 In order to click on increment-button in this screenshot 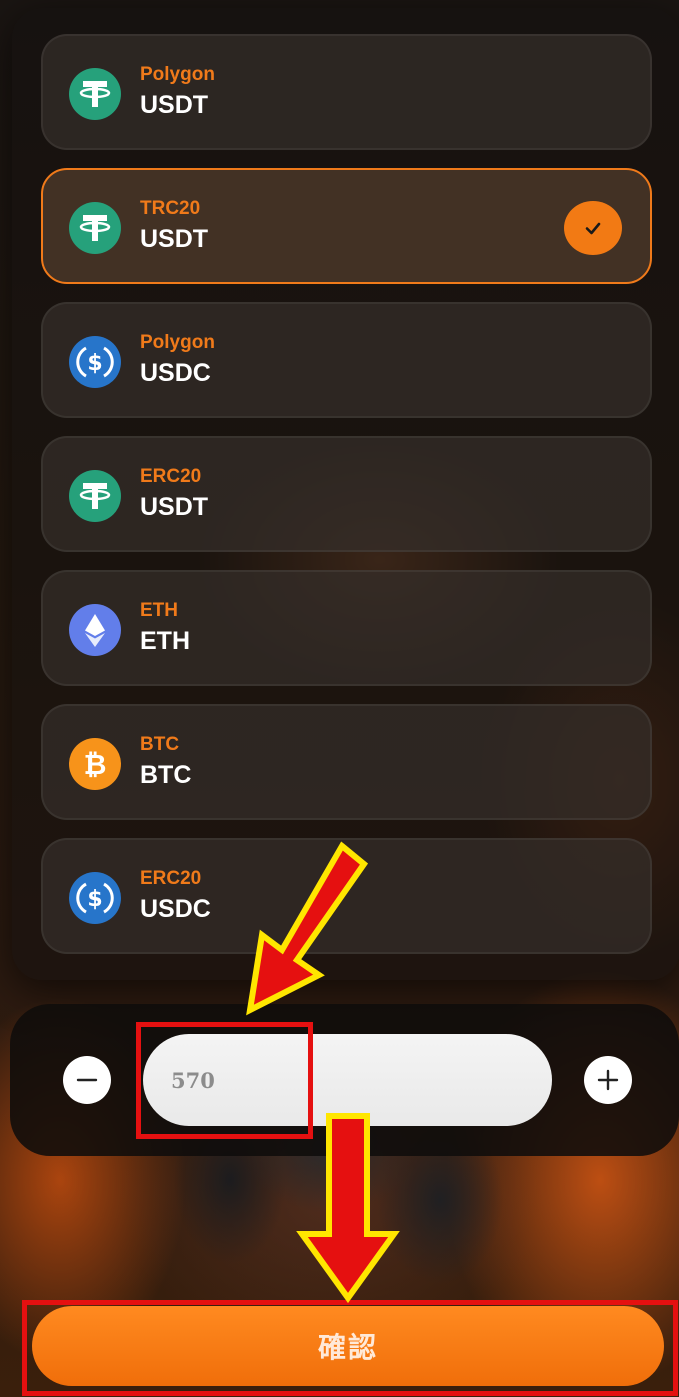, I will do `click(608, 1080)`.